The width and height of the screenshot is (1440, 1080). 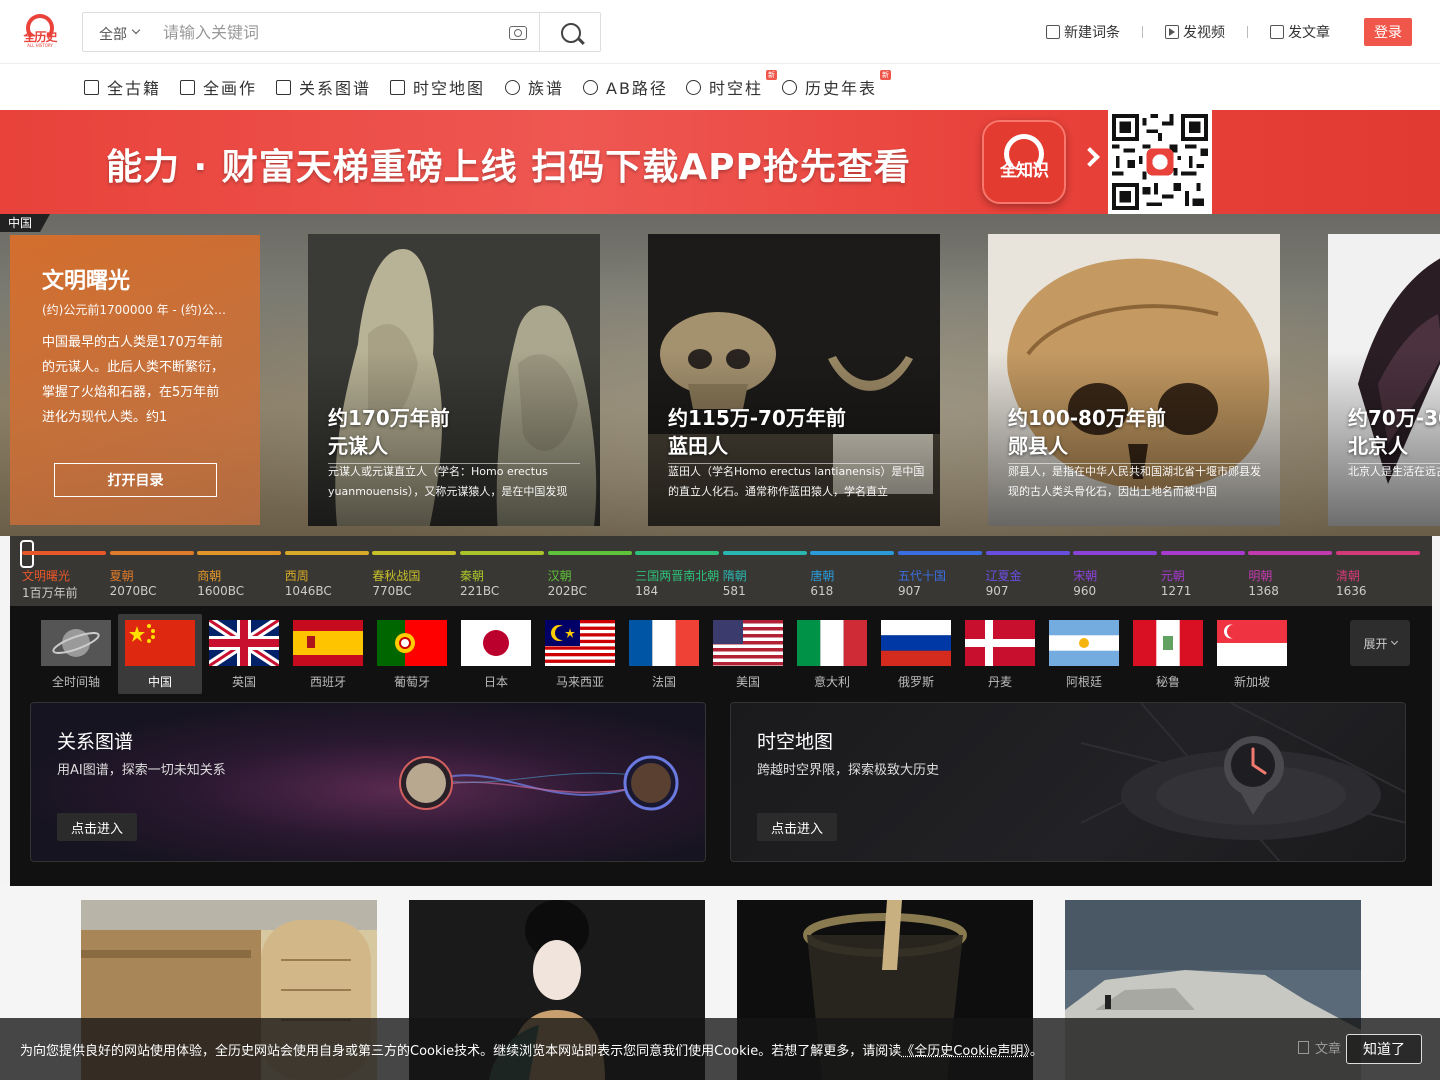 What do you see at coordinates (1229, 32) in the screenshot?
I see `header-actions: 新建词条 发视频 发文章 登录` at bounding box center [1229, 32].